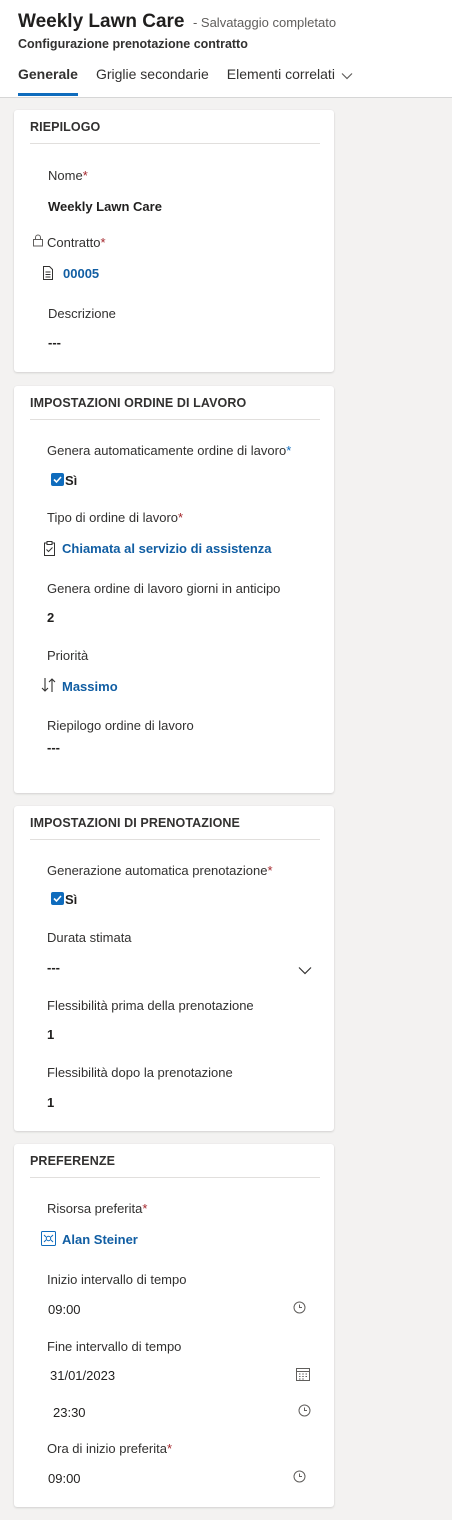 Image resolution: width=452 pixels, height=1520 pixels. I want to click on resource-icon, so click(48, 1241).